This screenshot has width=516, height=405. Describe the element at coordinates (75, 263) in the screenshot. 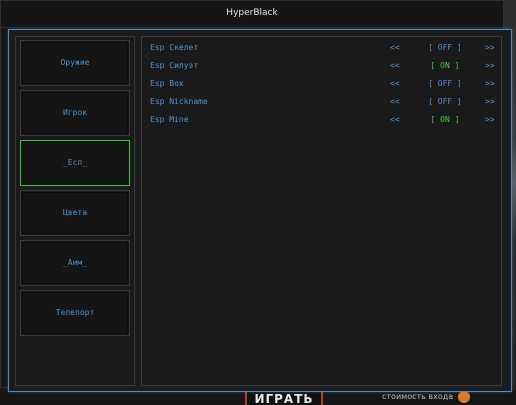

I see `sidebar-item-aim: _Аим_` at that location.